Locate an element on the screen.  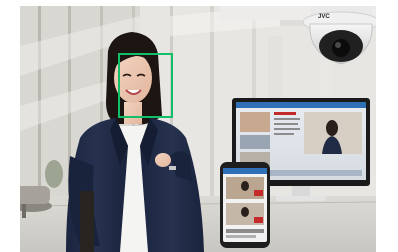
smartphone-display is located at coordinates (245, 205).